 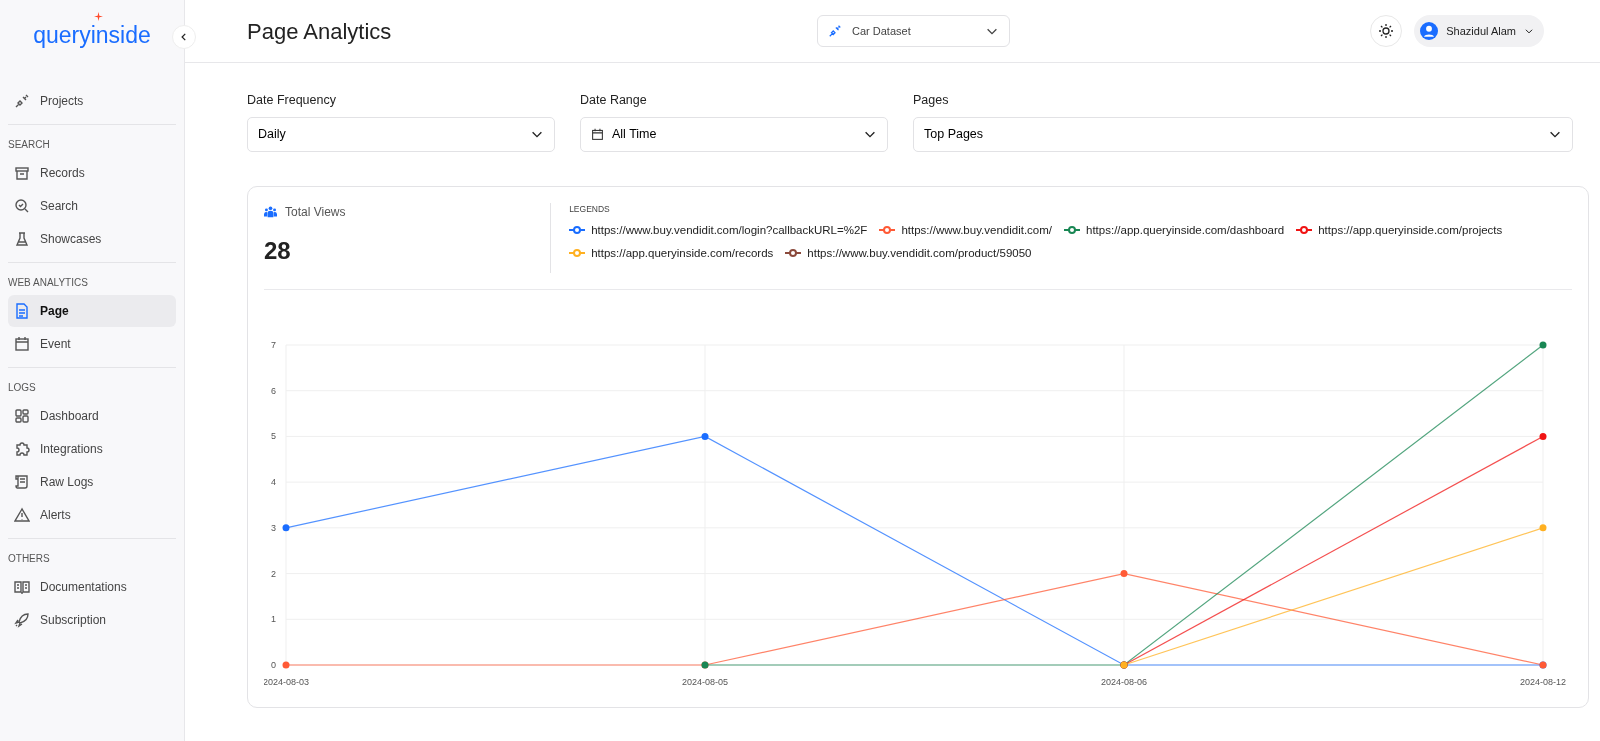 What do you see at coordinates (705, 681) in the screenshot?
I see `x-tick-label: 2024-08-05` at bounding box center [705, 681].